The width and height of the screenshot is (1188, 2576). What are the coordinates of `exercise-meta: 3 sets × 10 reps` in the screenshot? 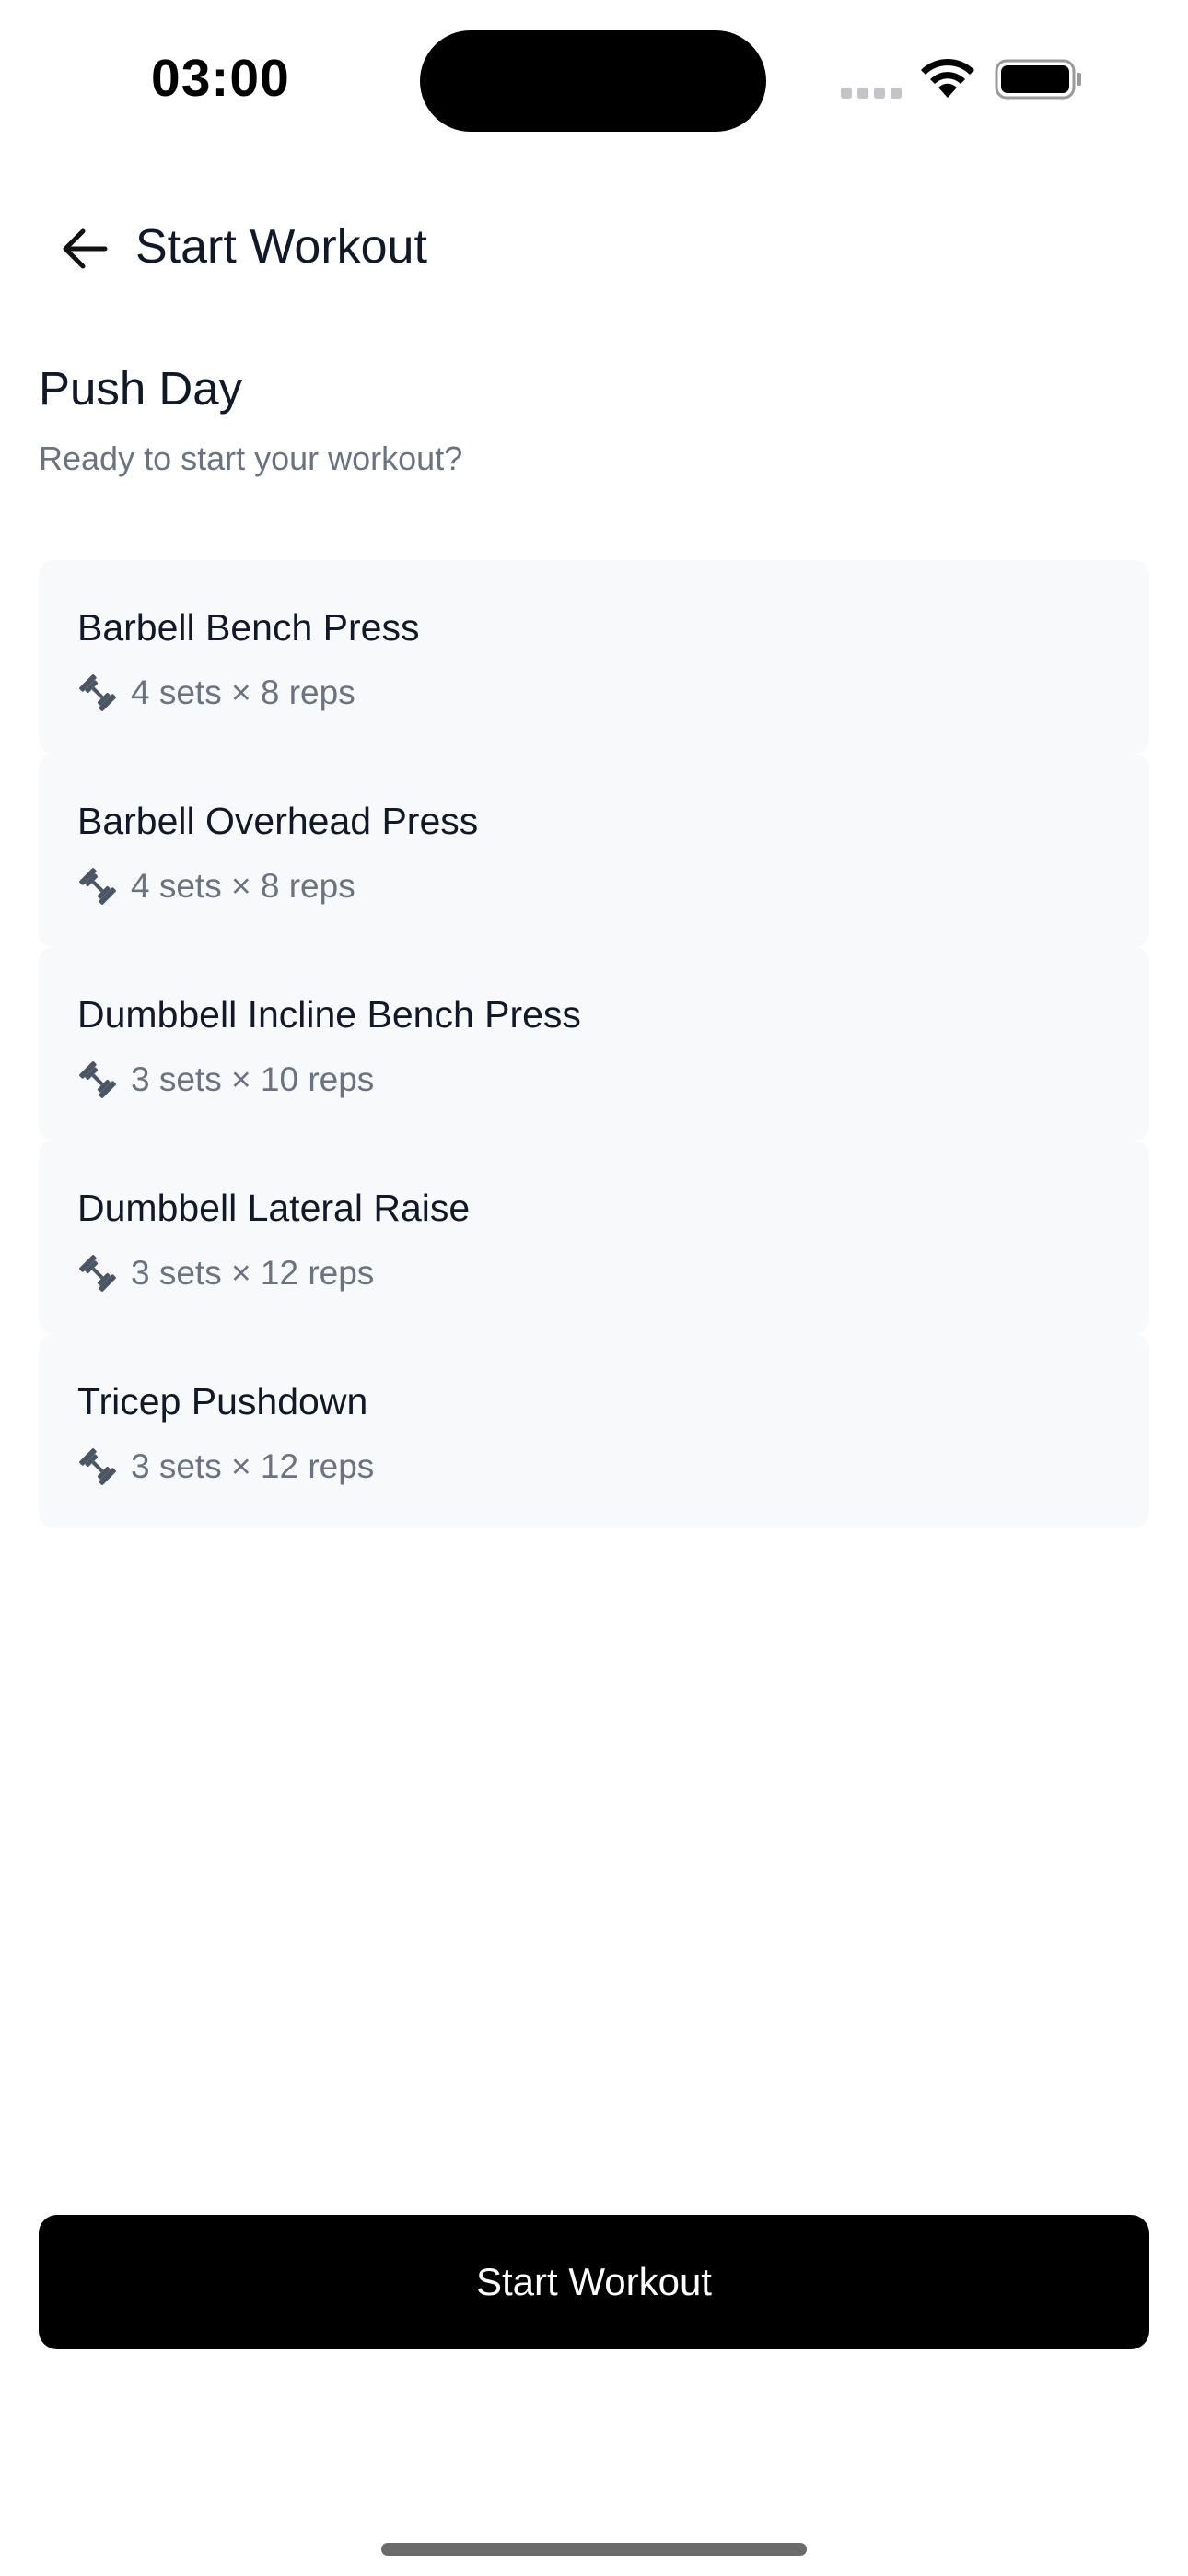 It's located at (225, 1080).